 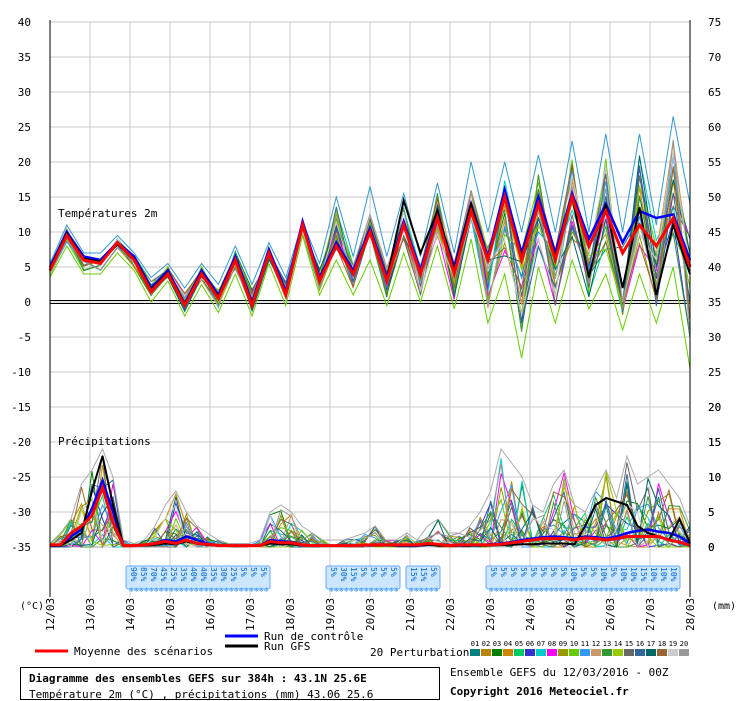 I want to click on date-label: 12/03, so click(x=50, y=614).